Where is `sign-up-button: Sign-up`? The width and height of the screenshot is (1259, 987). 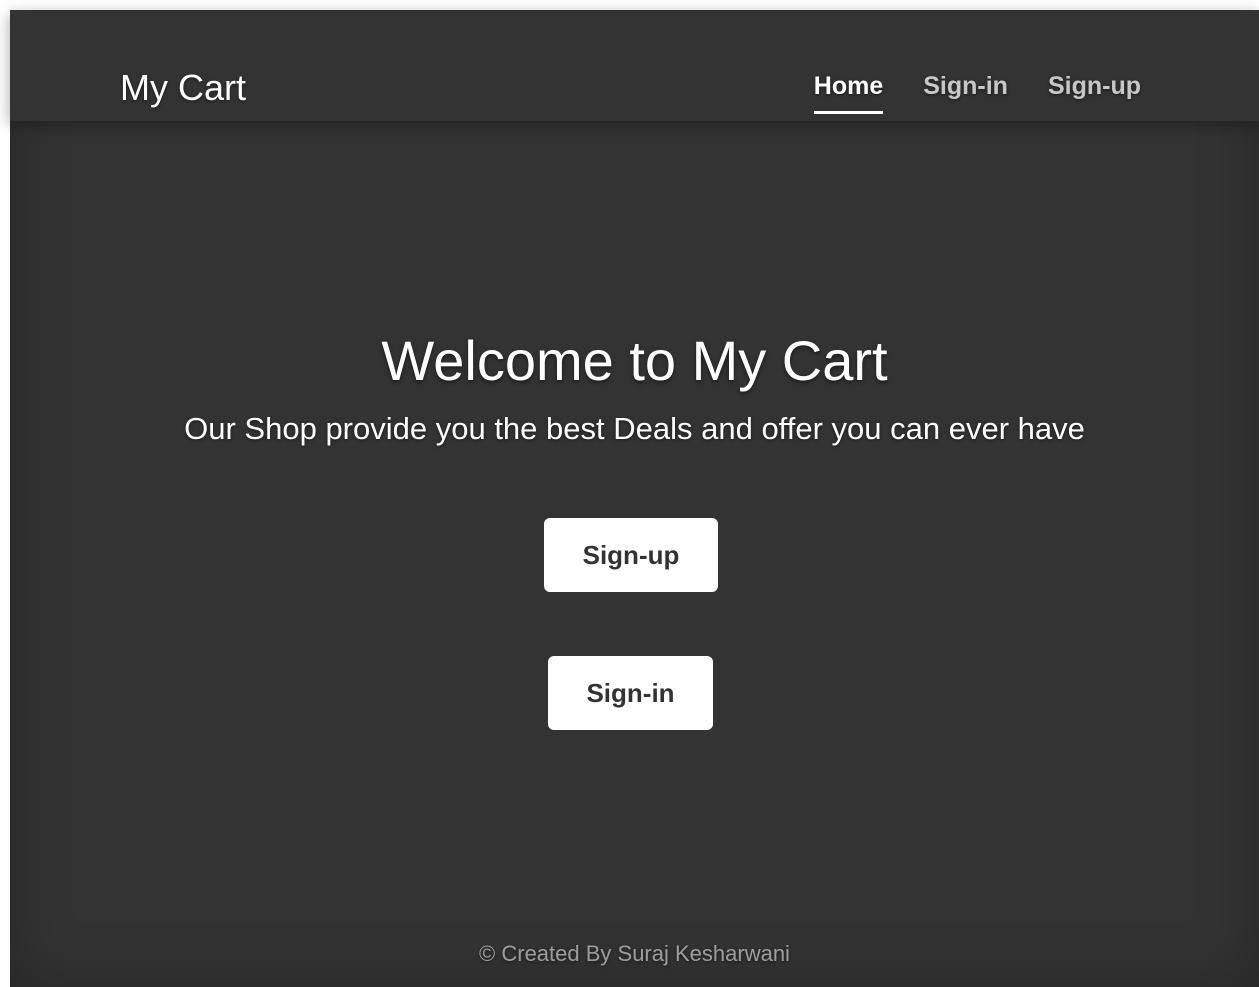 sign-up-button: Sign-up is located at coordinates (631, 555).